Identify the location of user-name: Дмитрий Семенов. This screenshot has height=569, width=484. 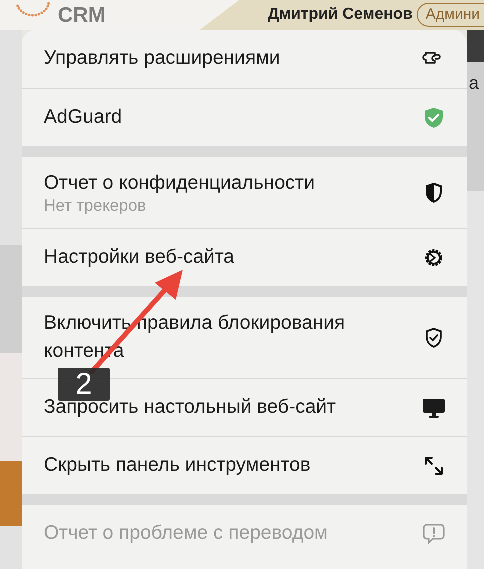
(340, 15).